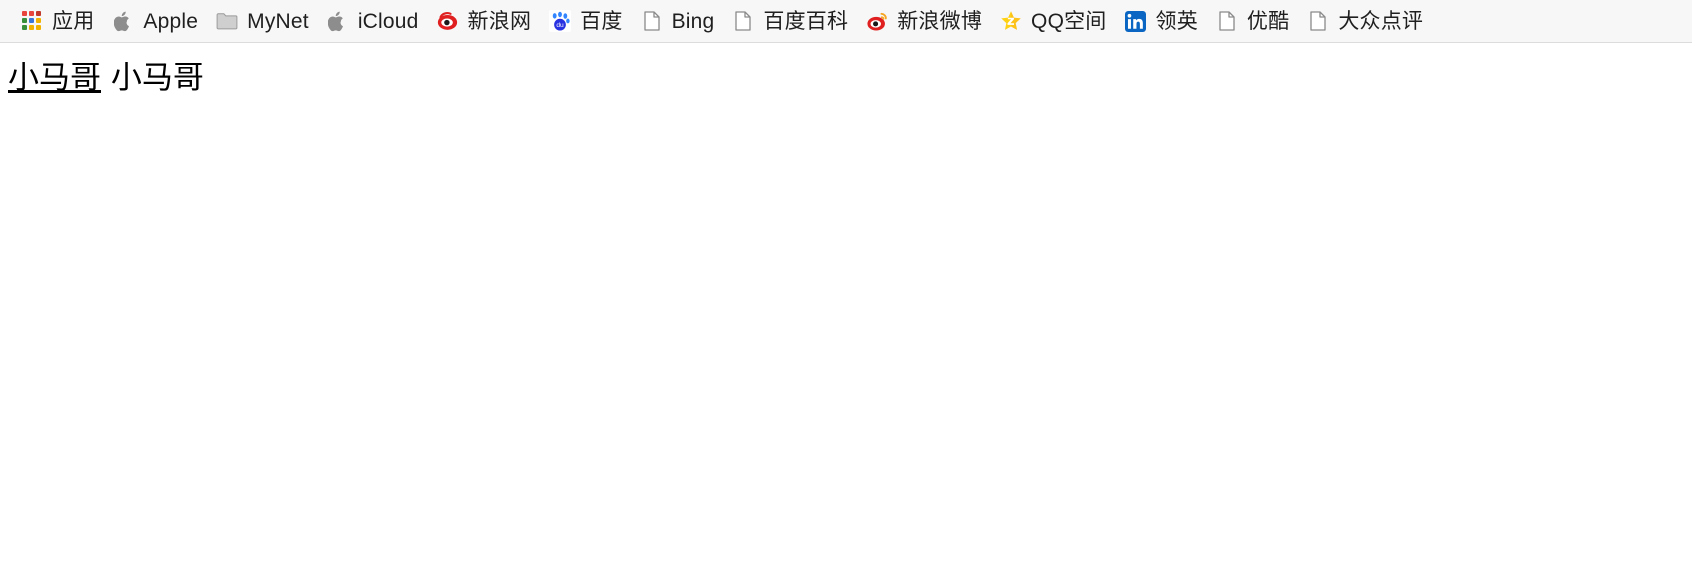  I want to click on xiaomage-link: 小马哥, so click(54, 78).